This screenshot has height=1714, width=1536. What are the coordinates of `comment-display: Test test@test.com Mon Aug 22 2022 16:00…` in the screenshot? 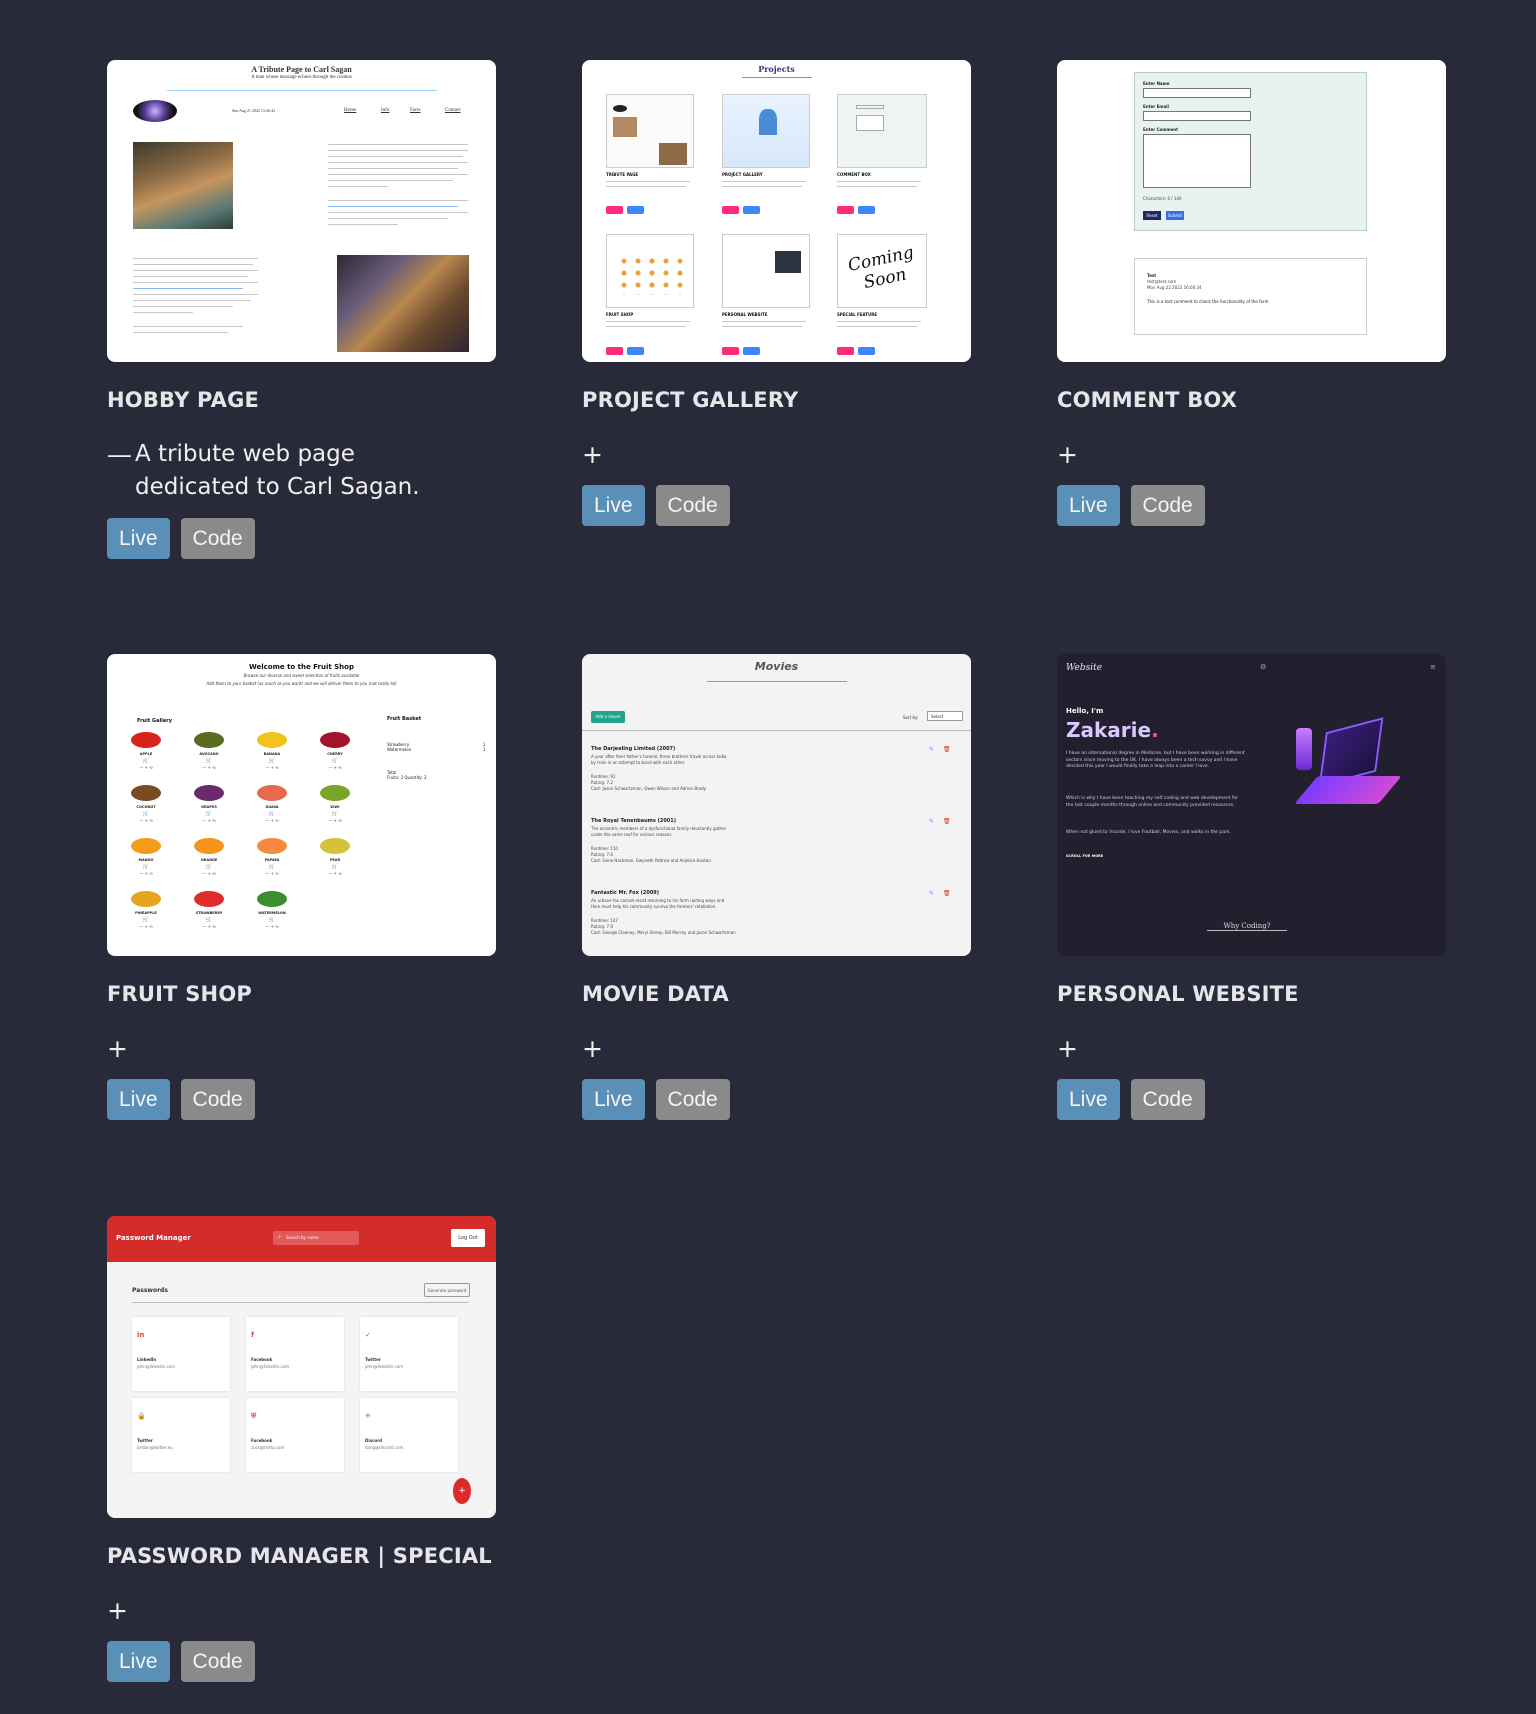 It's located at (1250, 296).